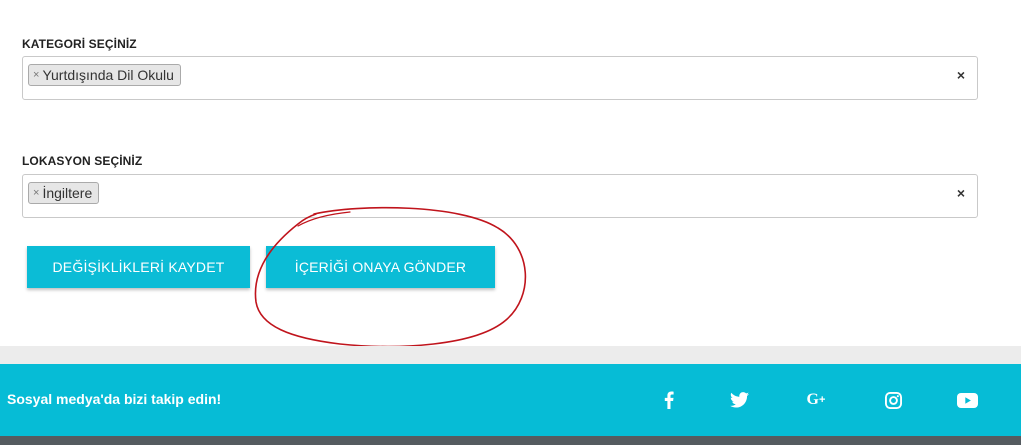  What do you see at coordinates (114, 399) in the screenshot?
I see `footer-follow-text: Sosyal medya'da bizi takip edin!` at bounding box center [114, 399].